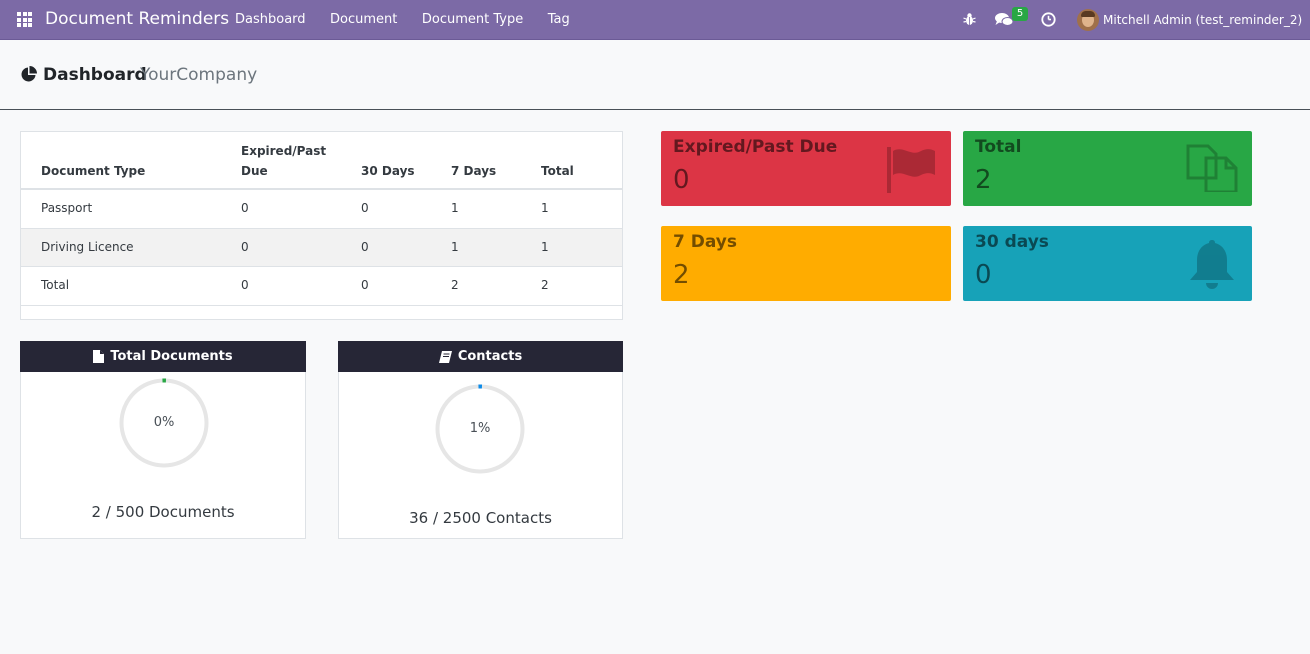  Describe the element at coordinates (67, 208) in the screenshot. I see `cell-document-type: Passport` at that location.